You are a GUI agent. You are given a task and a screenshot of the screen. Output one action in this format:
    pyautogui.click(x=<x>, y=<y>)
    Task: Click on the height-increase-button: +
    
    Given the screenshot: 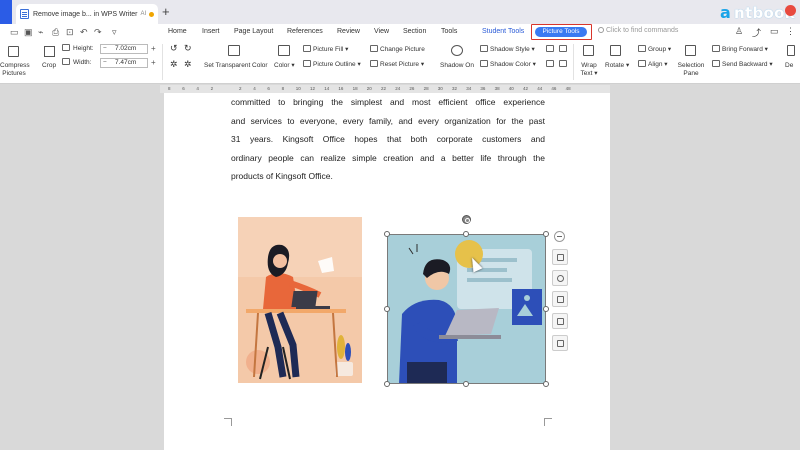 What is the action you would take?
    pyautogui.click(x=153, y=49)
    